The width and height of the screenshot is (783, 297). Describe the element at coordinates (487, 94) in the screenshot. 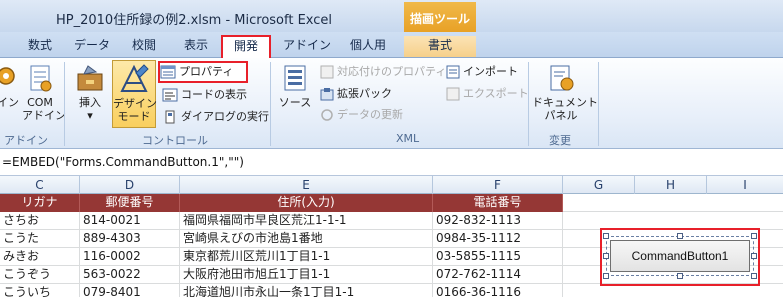

I see `export-button: エクスポート` at that location.